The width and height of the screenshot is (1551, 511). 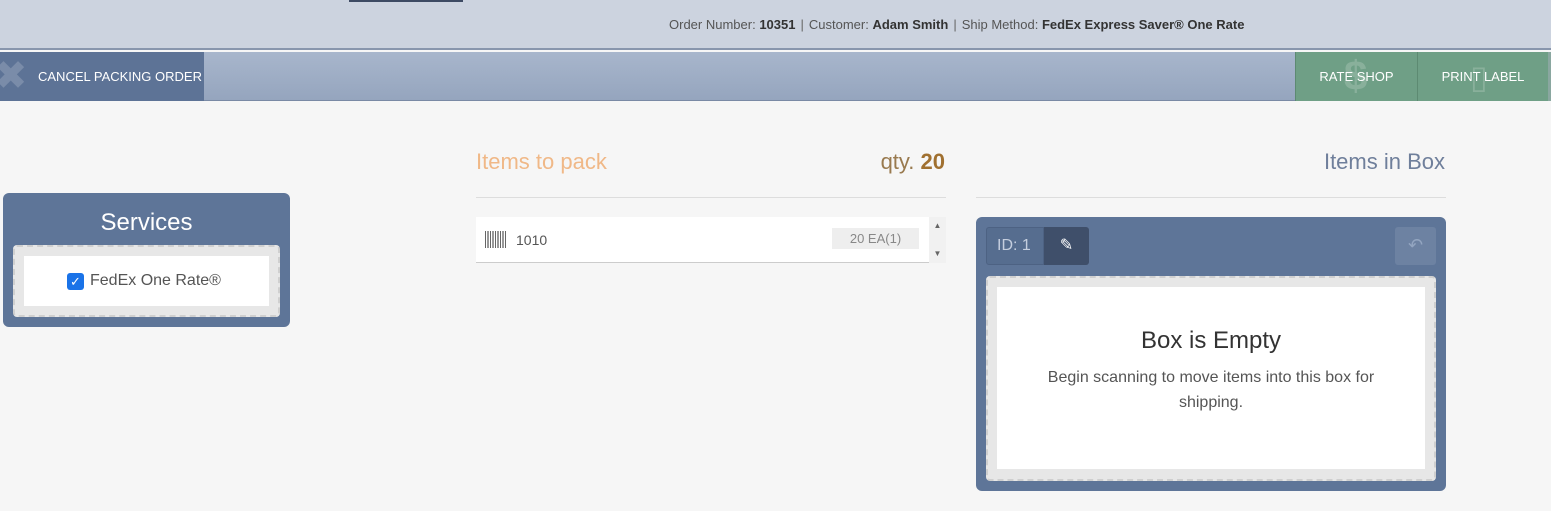 What do you see at coordinates (146, 222) in the screenshot?
I see `services-title: Services` at bounding box center [146, 222].